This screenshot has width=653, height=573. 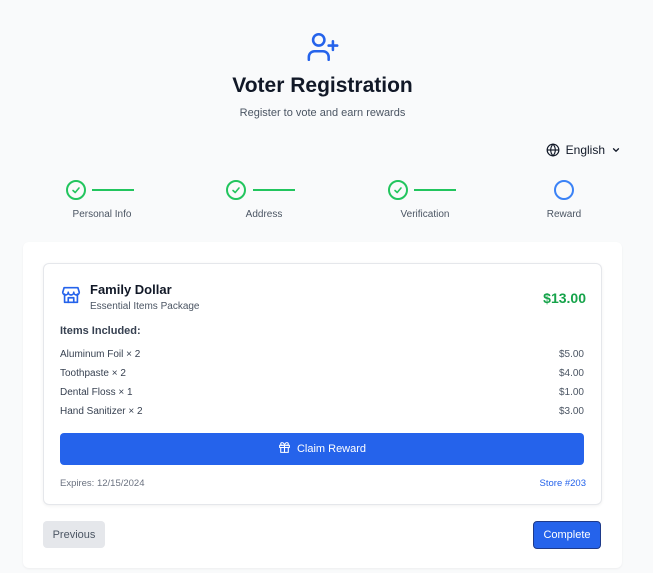 I want to click on page-title: Voter Registration, so click(x=322, y=85).